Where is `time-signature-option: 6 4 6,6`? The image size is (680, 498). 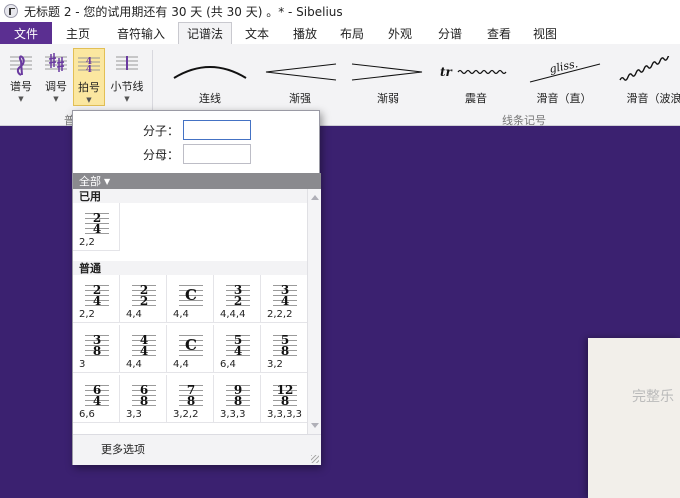
time-signature-option: 6 4 6,6 is located at coordinates (96, 399).